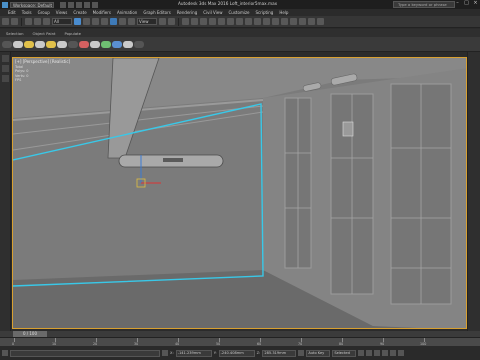 The image size is (480, 360). What do you see at coordinates (194, 21) in the screenshot?
I see `snaps-toggle-icon` at bounding box center [194, 21].